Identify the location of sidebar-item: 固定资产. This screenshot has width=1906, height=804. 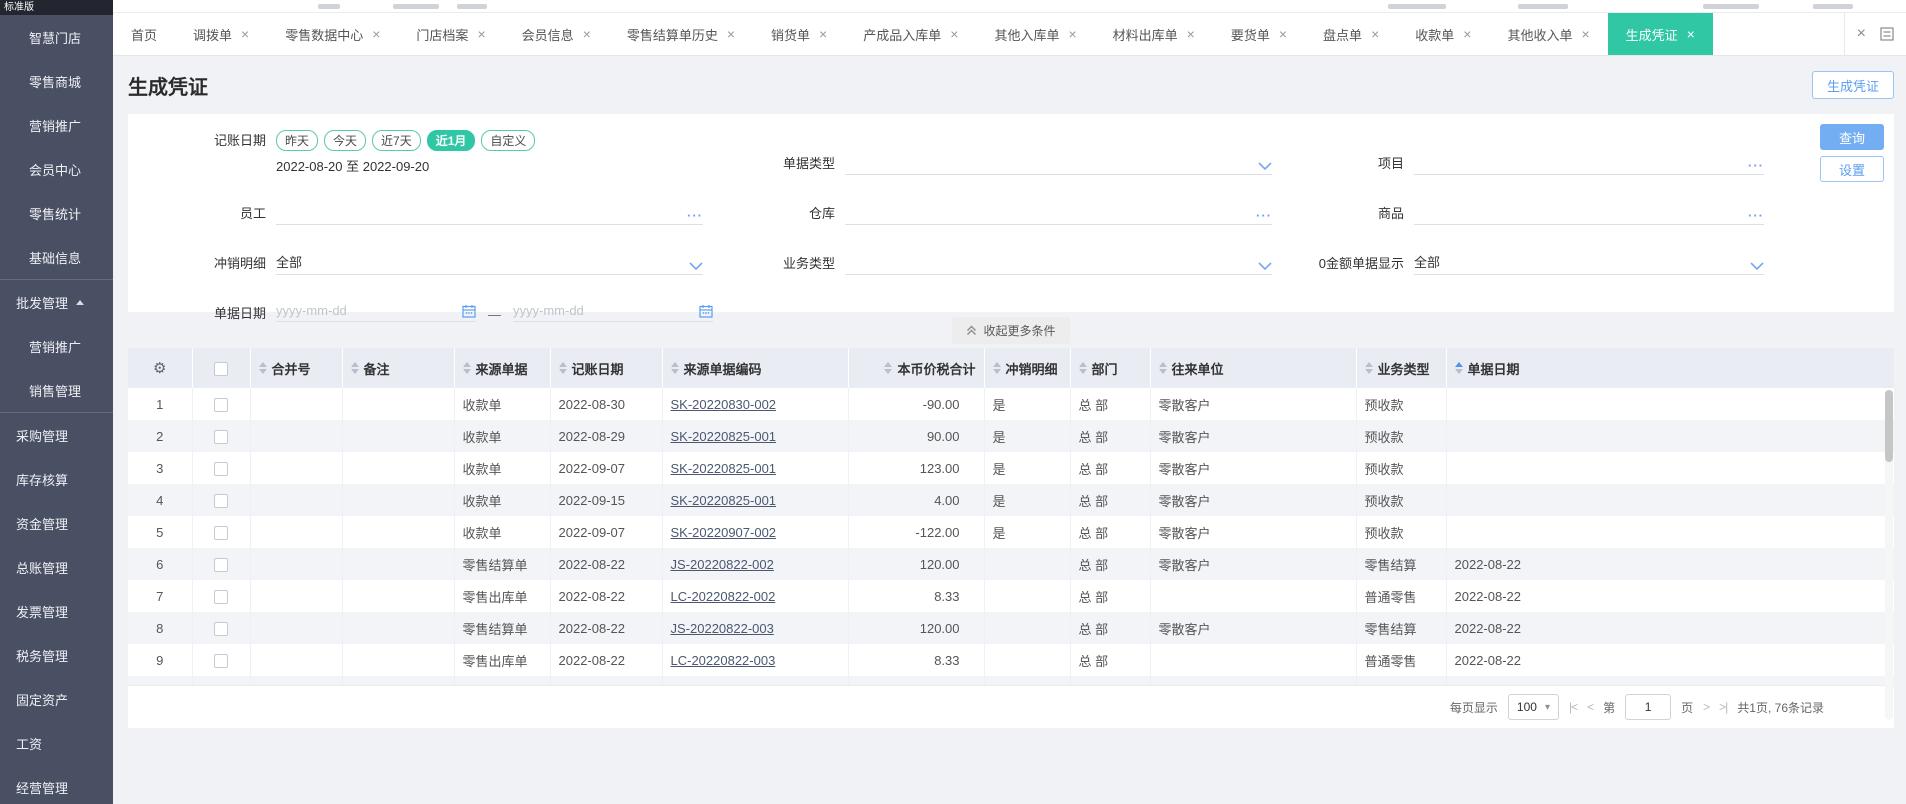
(56, 699).